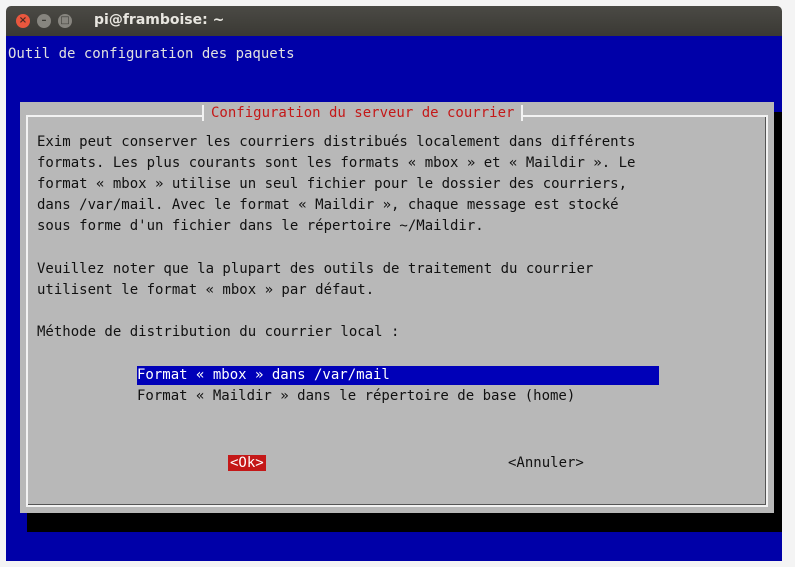  What do you see at coordinates (363, 113) in the screenshot?
I see `dialog-title: Configuration du serveur de courrier` at bounding box center [363, 113].